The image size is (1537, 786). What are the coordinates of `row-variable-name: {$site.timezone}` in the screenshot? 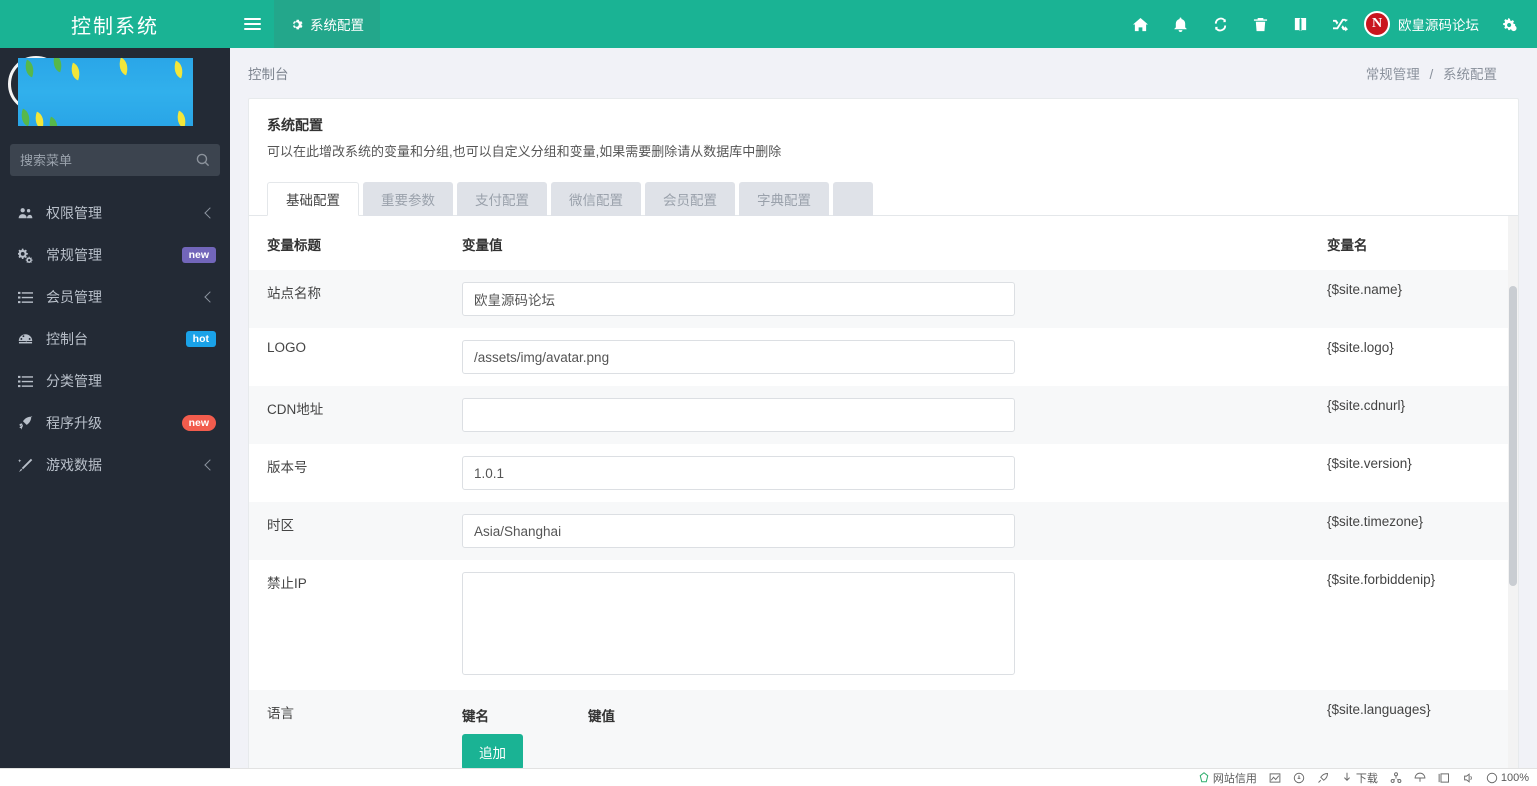 It's located at (1413, 531).